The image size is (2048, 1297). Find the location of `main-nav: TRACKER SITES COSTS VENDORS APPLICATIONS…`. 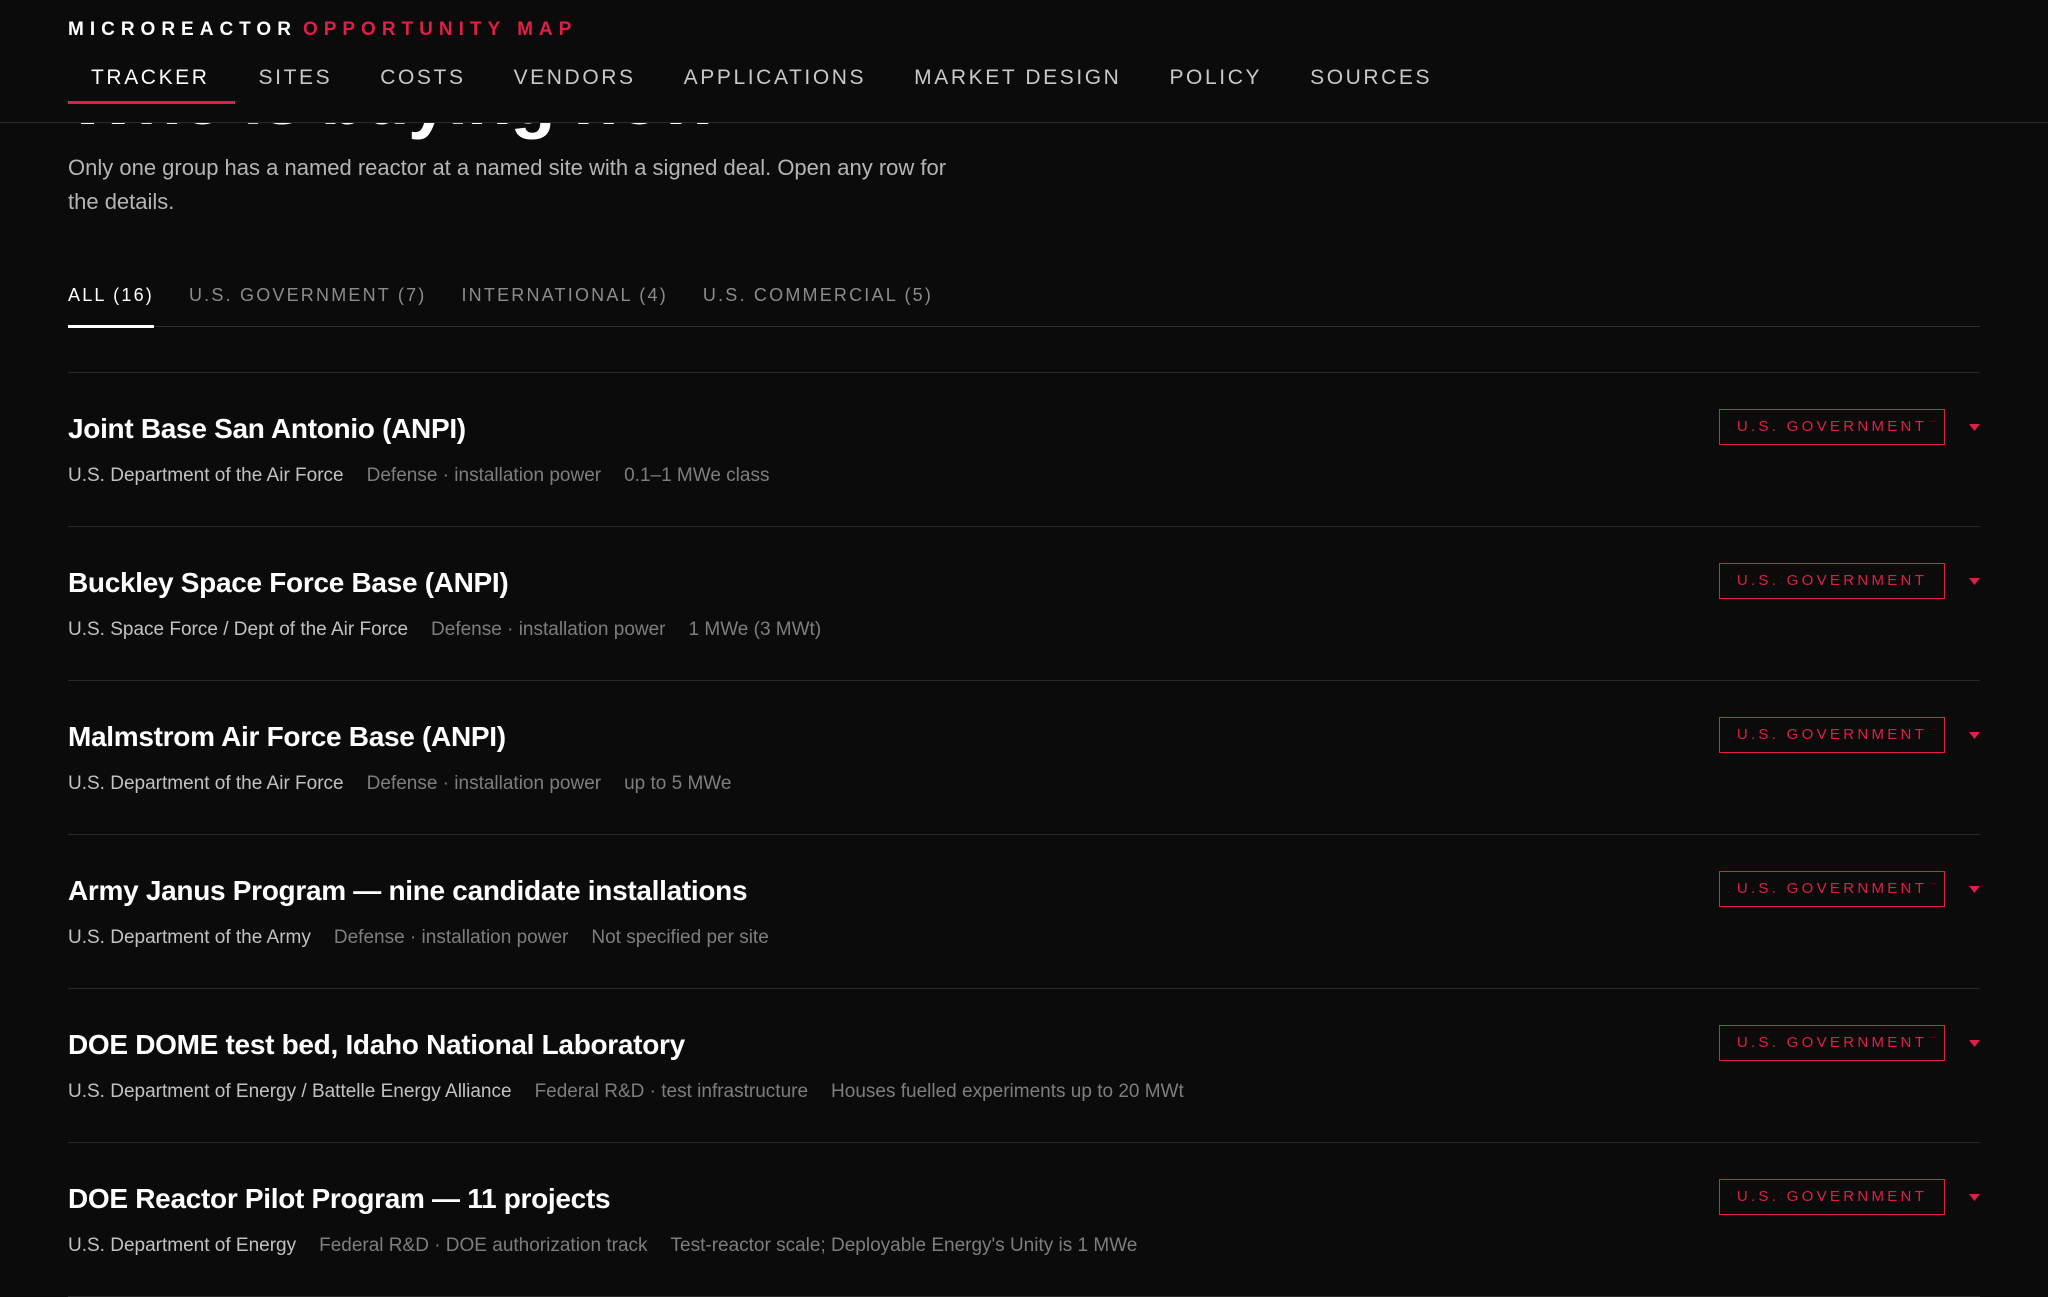

main-nav: TRACKER SITES COSTS VENDORS APPLICATIONS… is located at coordinates (762, 82).